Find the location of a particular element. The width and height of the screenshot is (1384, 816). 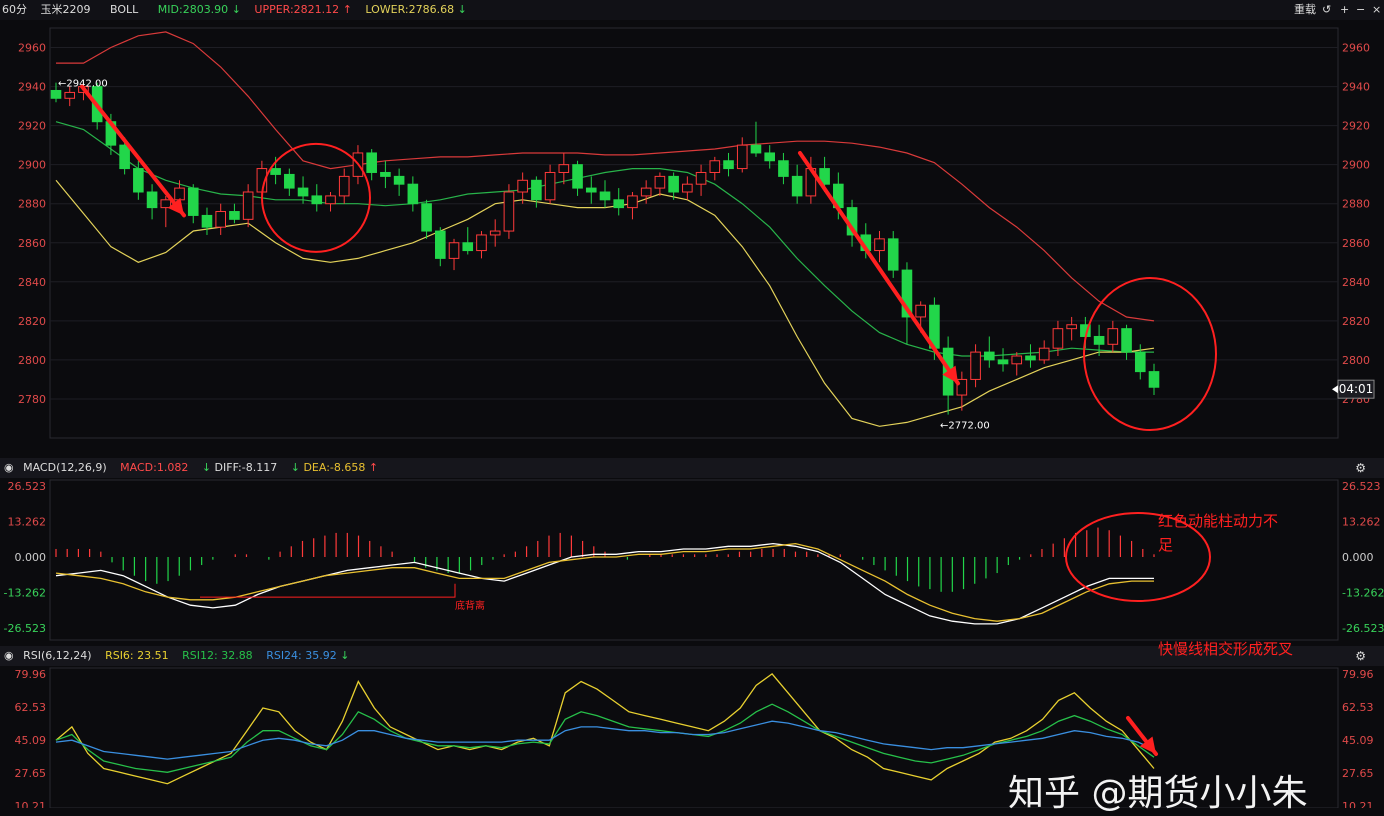

macd-title: MACD(12,26,9) is located at coordinates (65, 467).